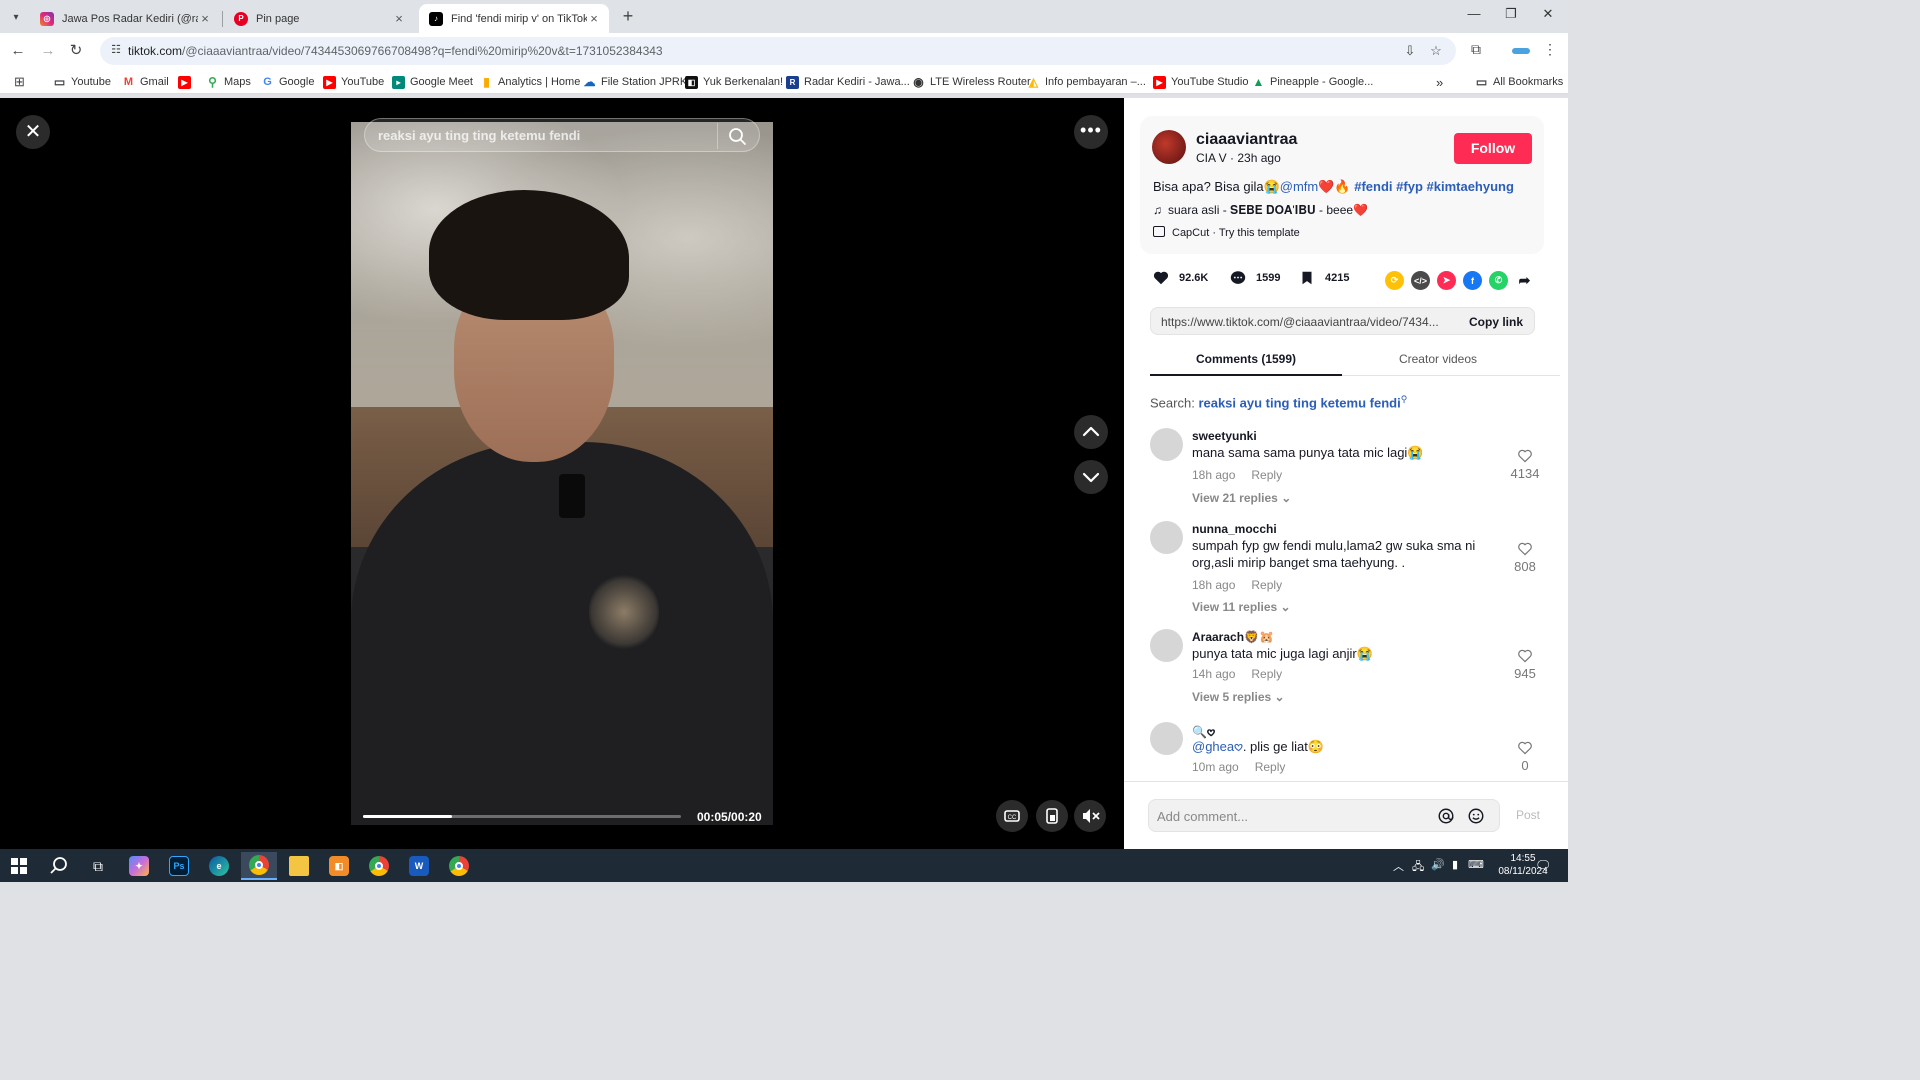  I want to click on site-info-icon: ☷, so click(116, 51).